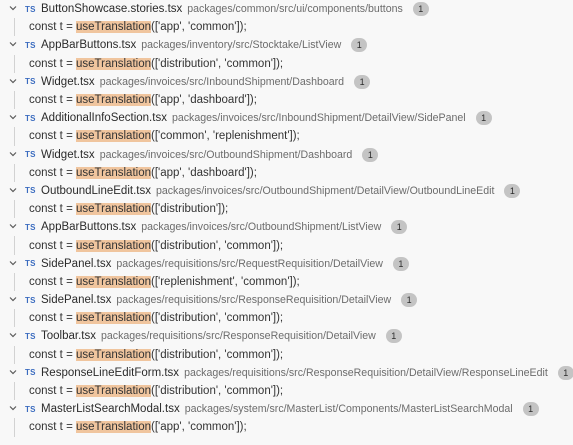  What do you see at coordinates (68, 336) in the screenshot?
I see `file-name: Toolbar.tsx` at bounding box center [68, 336].